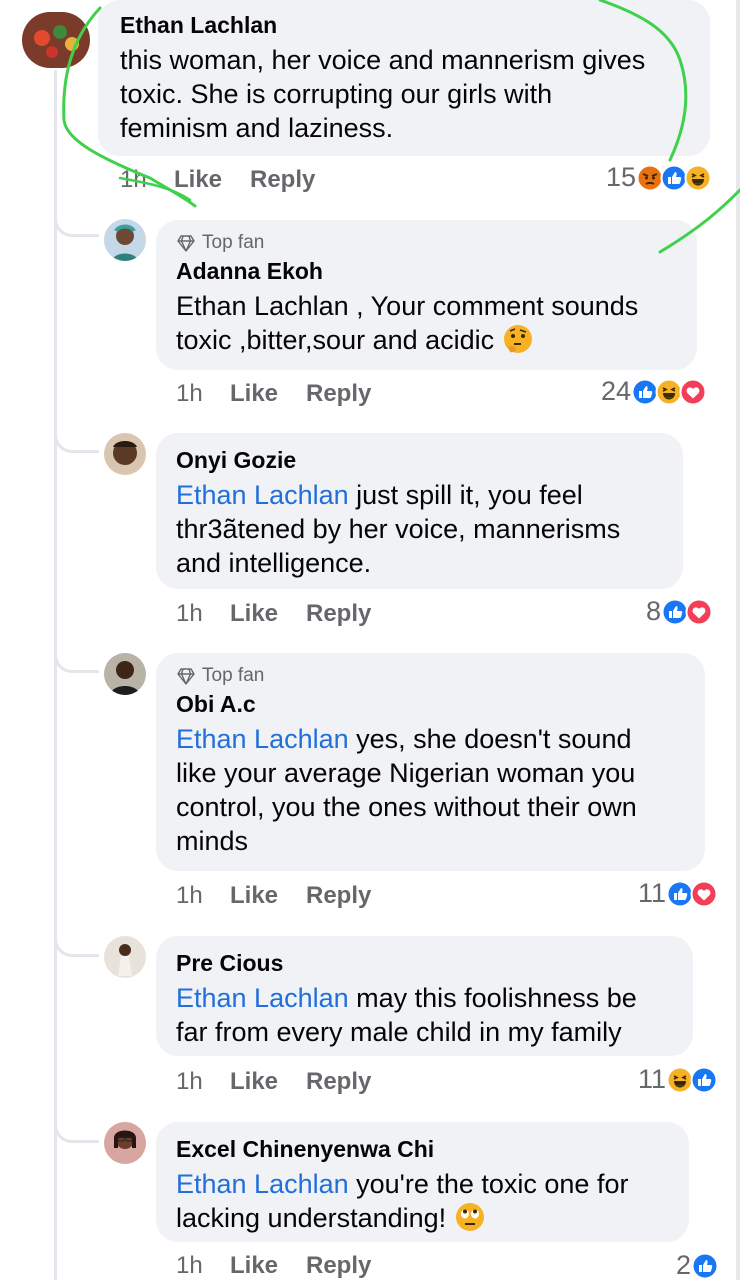 This screenshot has width=740, height=1281. Describe the element at coordinates (469, 1217) in the screenshot. I see `eye-roll-face-icon` at that location.